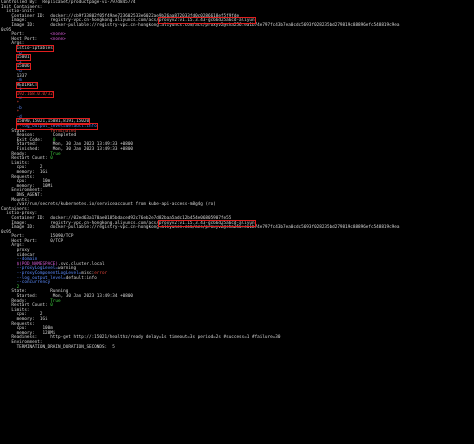 The width and height of the screenshot is (474, 444). I want to click on terminal-text: default:info, so click(81, 278).